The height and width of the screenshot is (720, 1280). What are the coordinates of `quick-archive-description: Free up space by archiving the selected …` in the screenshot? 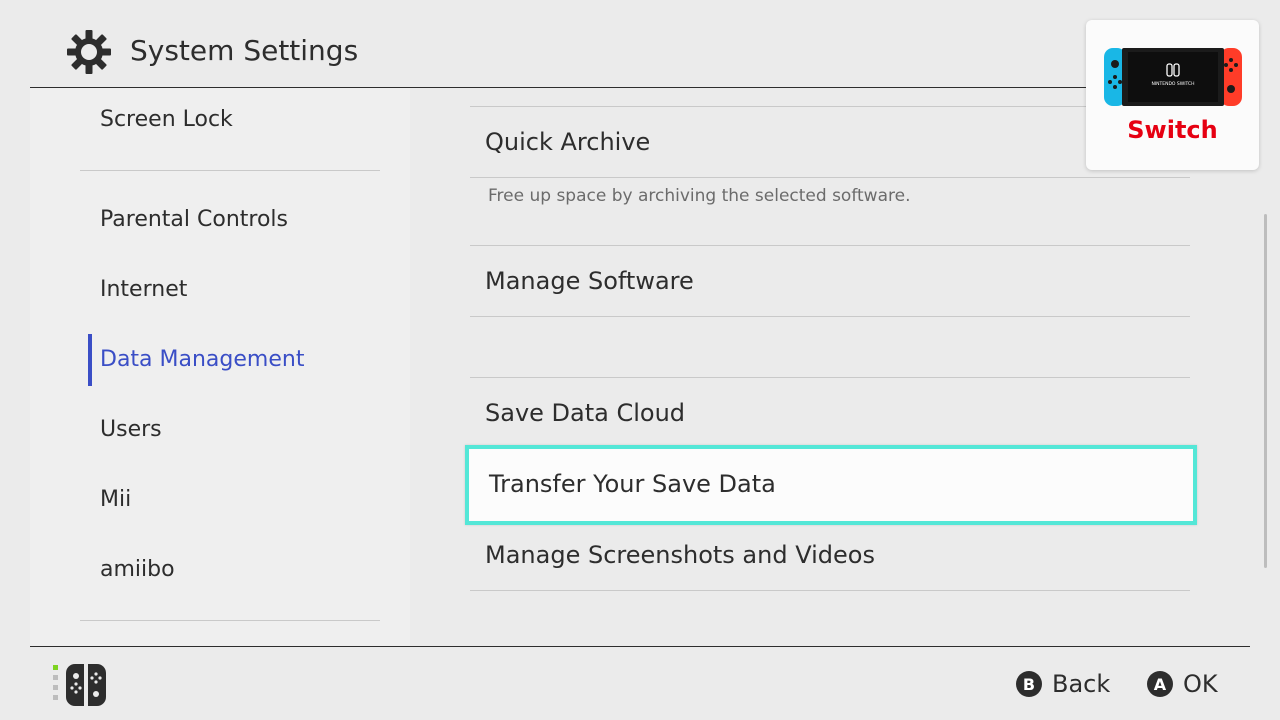 It's located at (699, 196).